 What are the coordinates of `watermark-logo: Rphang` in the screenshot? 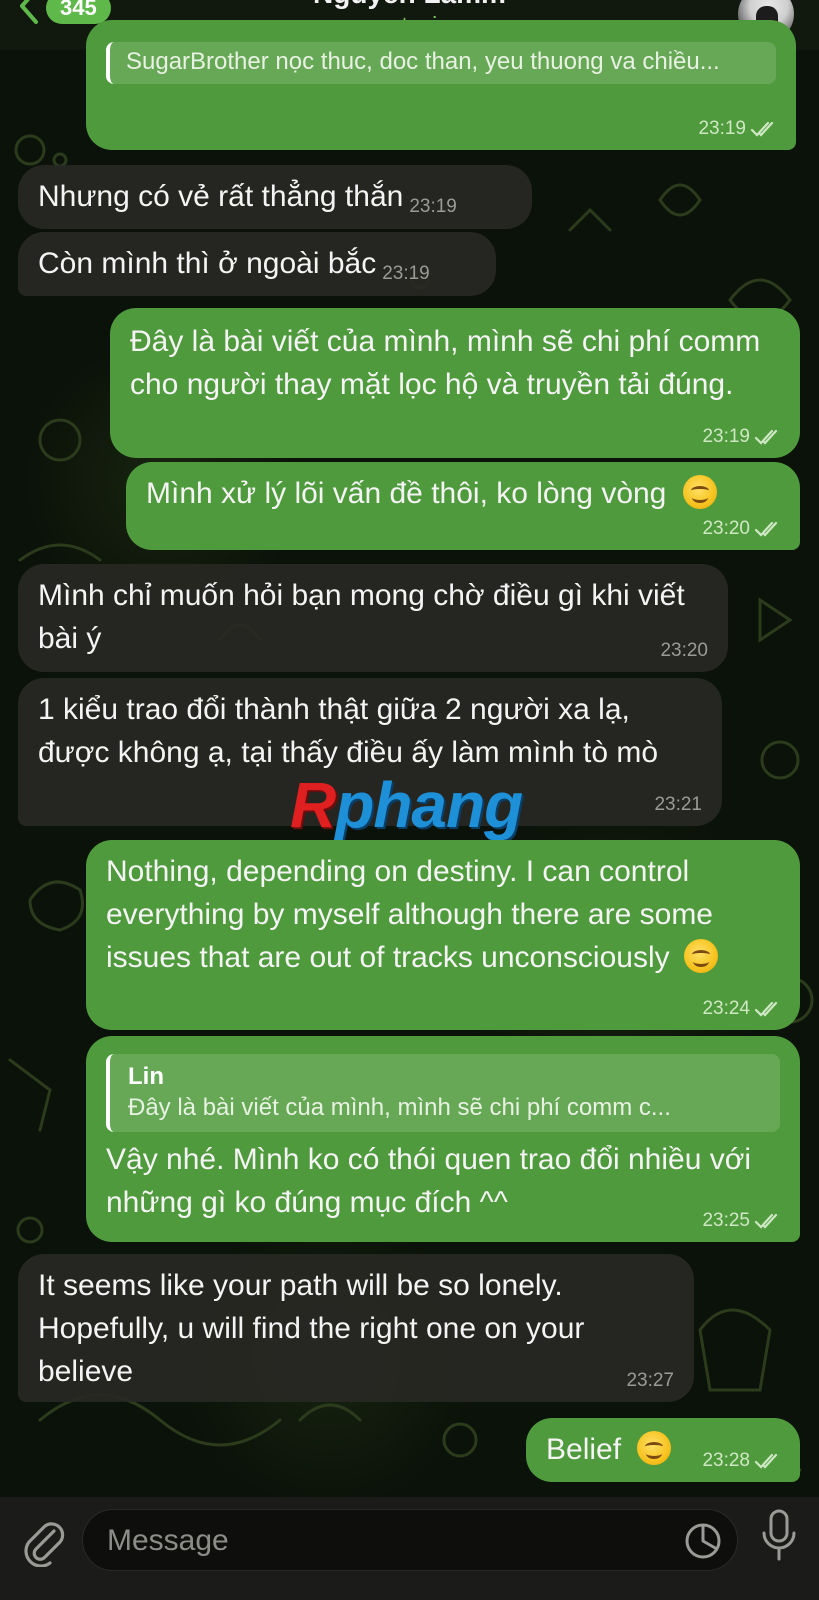 It's located at (406, 805).